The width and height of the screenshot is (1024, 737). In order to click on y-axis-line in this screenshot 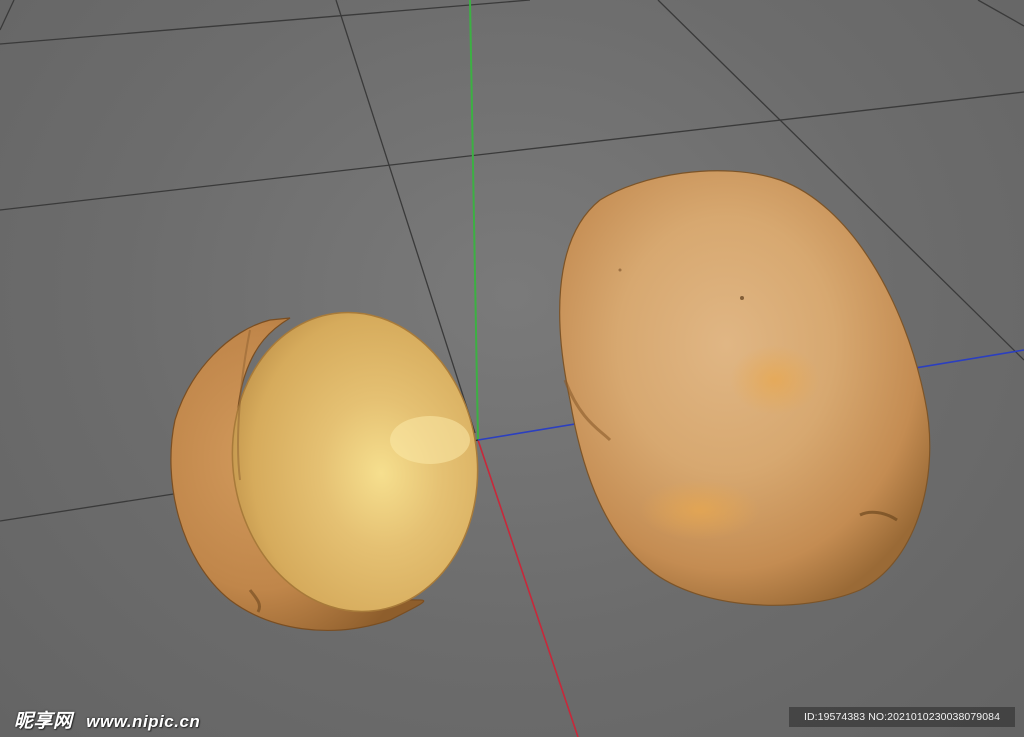, I will do `click(474, 220)`.